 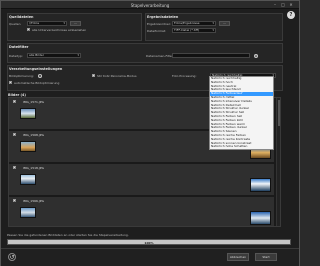 I want to click on close-icon: ✕, so click(x=291, y=4).